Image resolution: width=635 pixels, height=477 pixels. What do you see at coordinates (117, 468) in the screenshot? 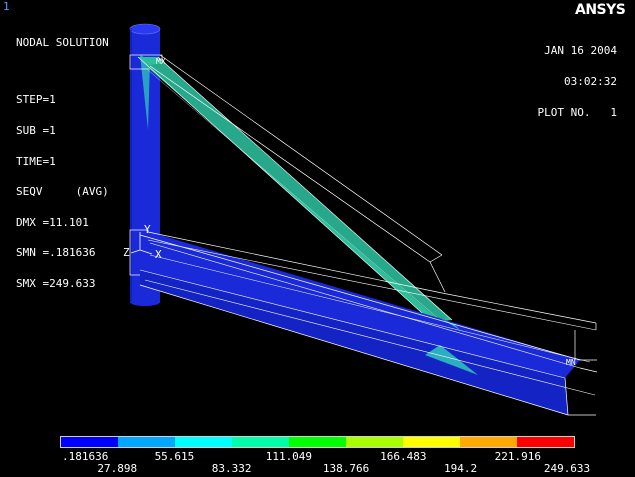
I see `legend-label-bottom: 27.898` at bounding box center [117, 468].